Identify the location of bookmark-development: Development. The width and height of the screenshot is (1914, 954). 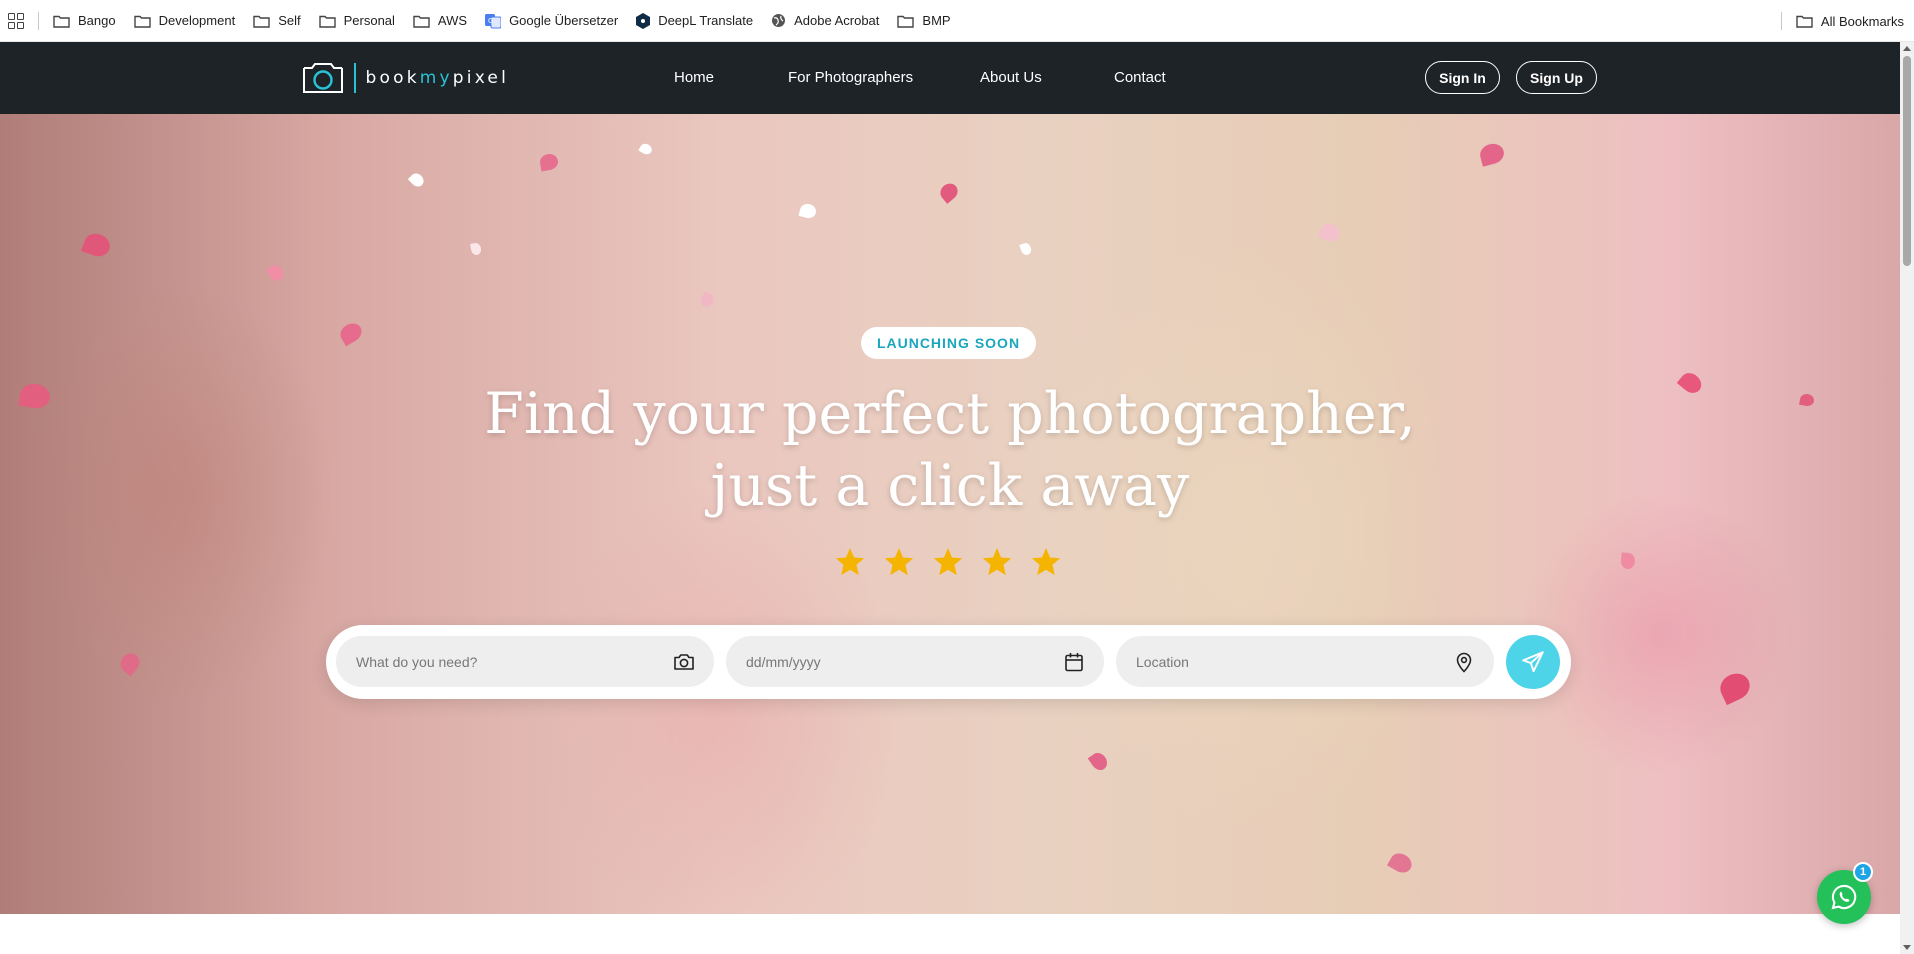
(184, 20).